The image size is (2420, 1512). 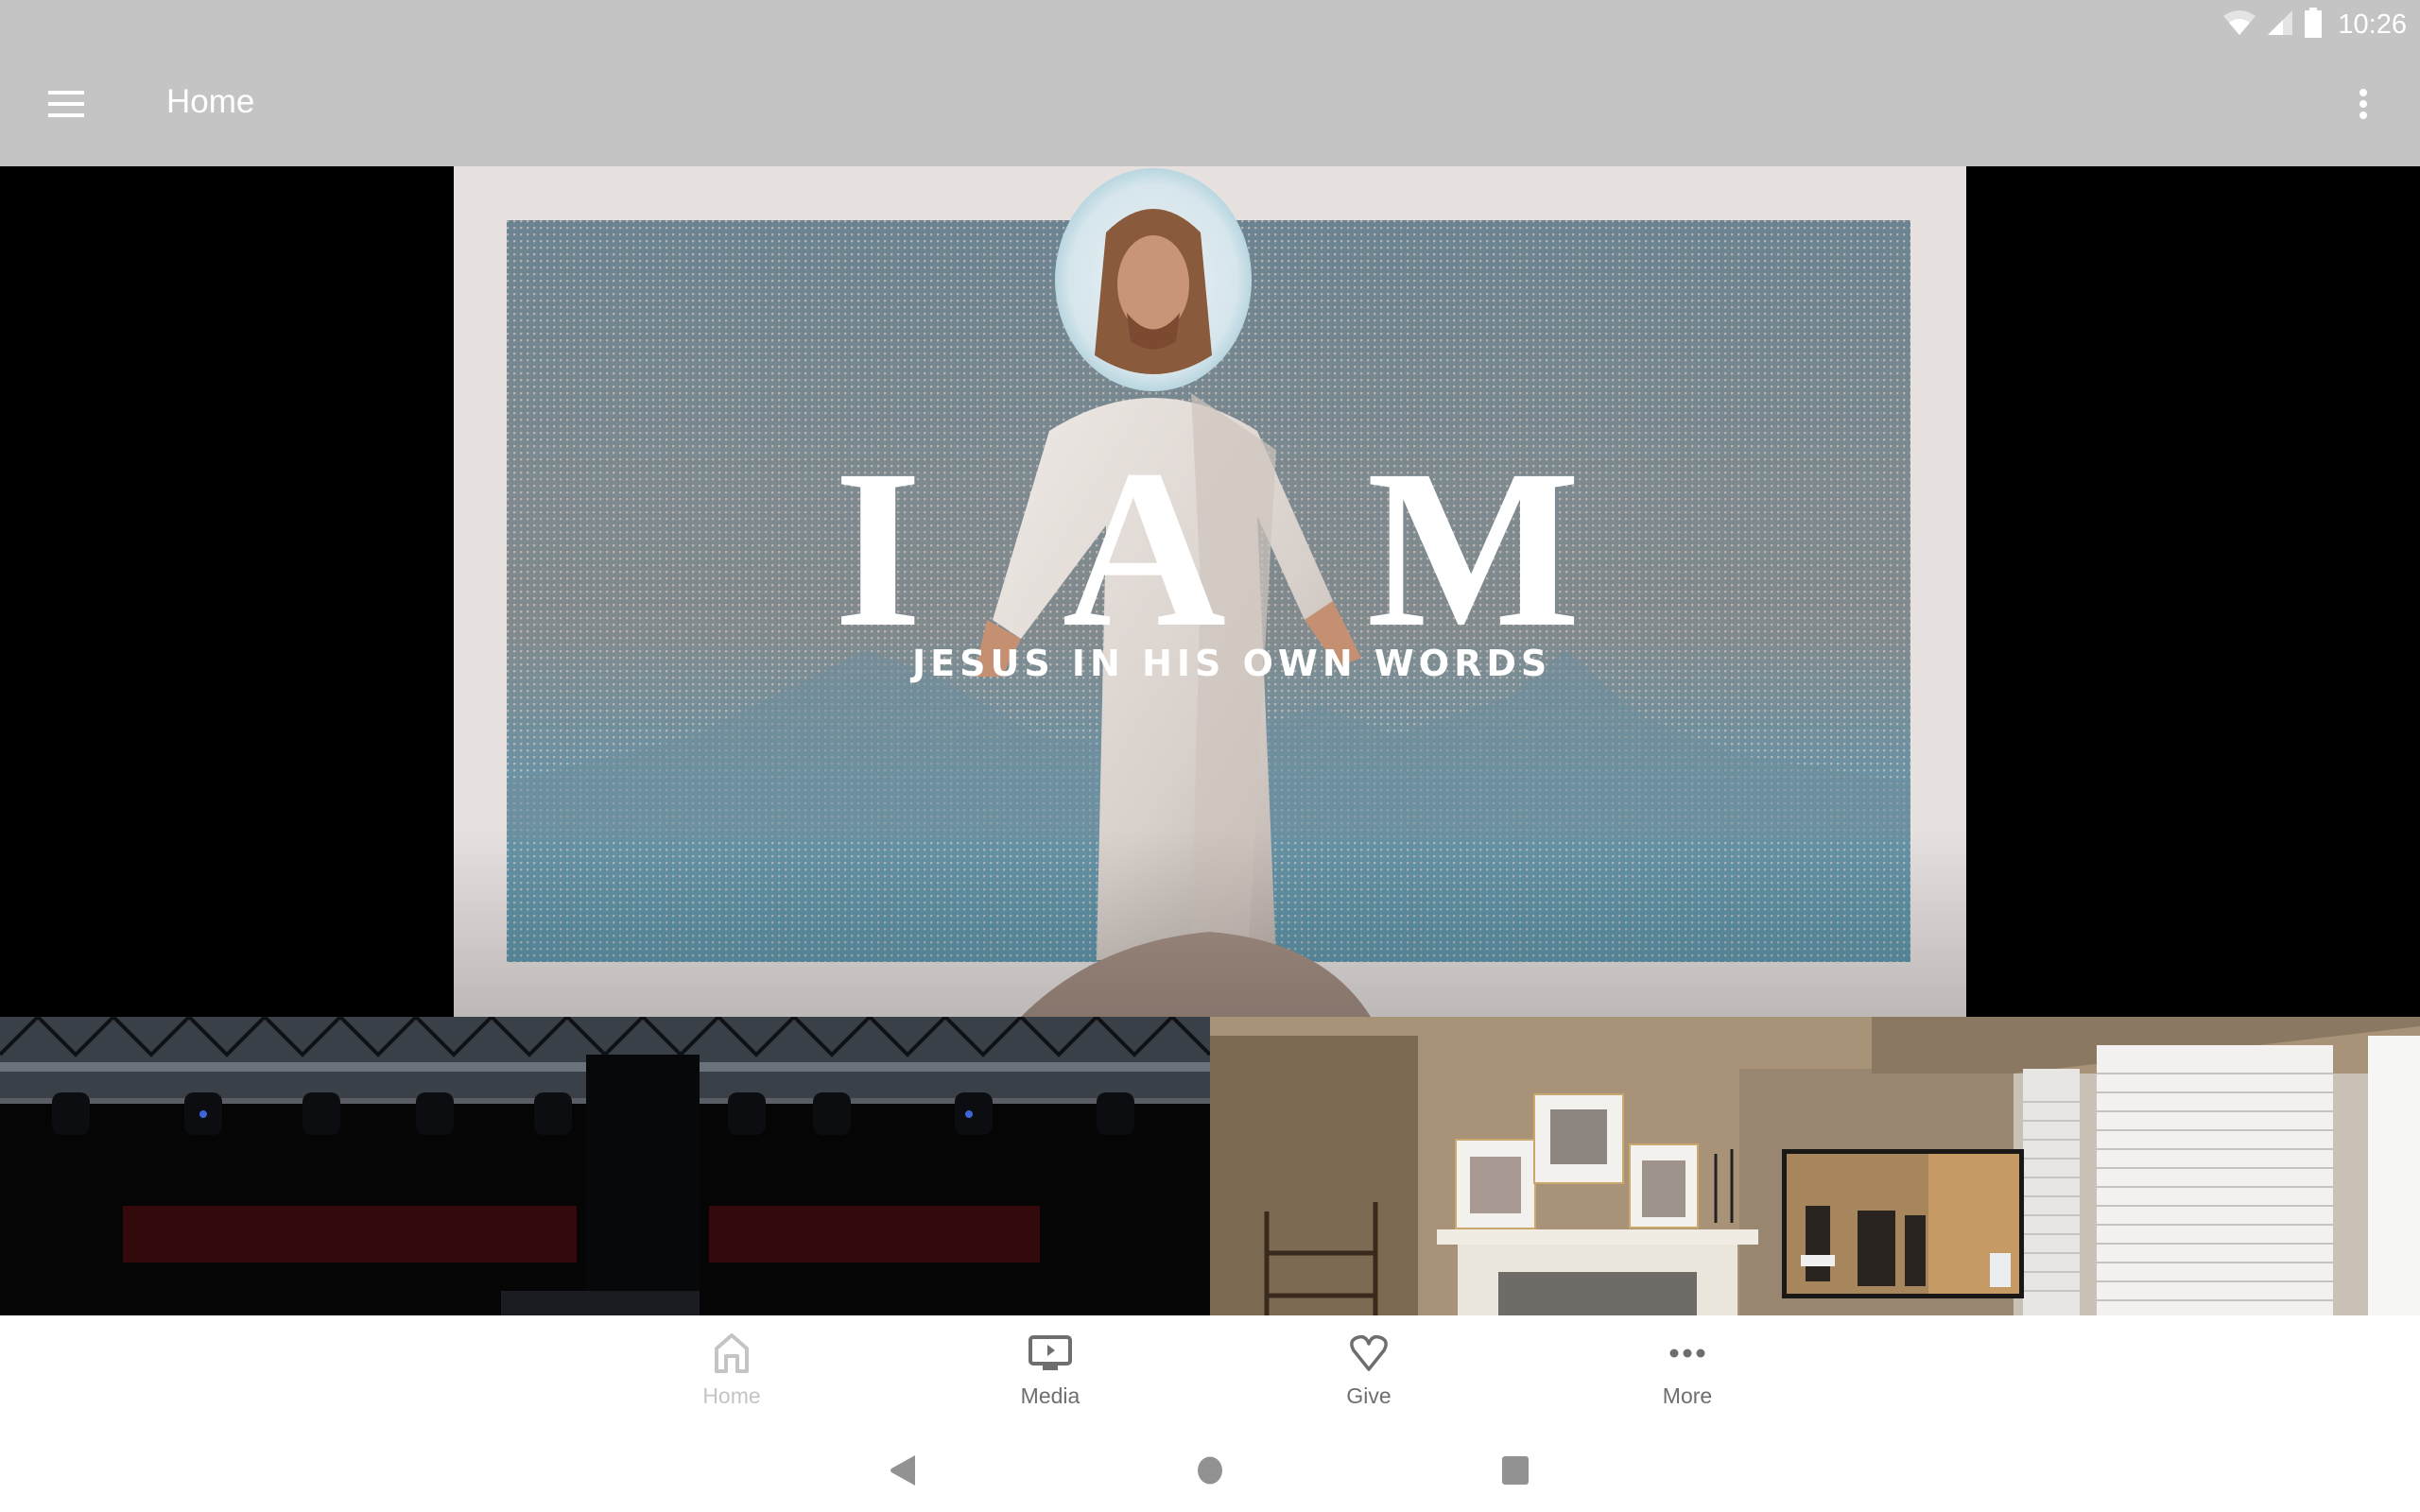 What do you see at coordinates (1687, 1353) in the screenshot?
I see `more-horiz-icon` at bounding box center [1687, 1353].